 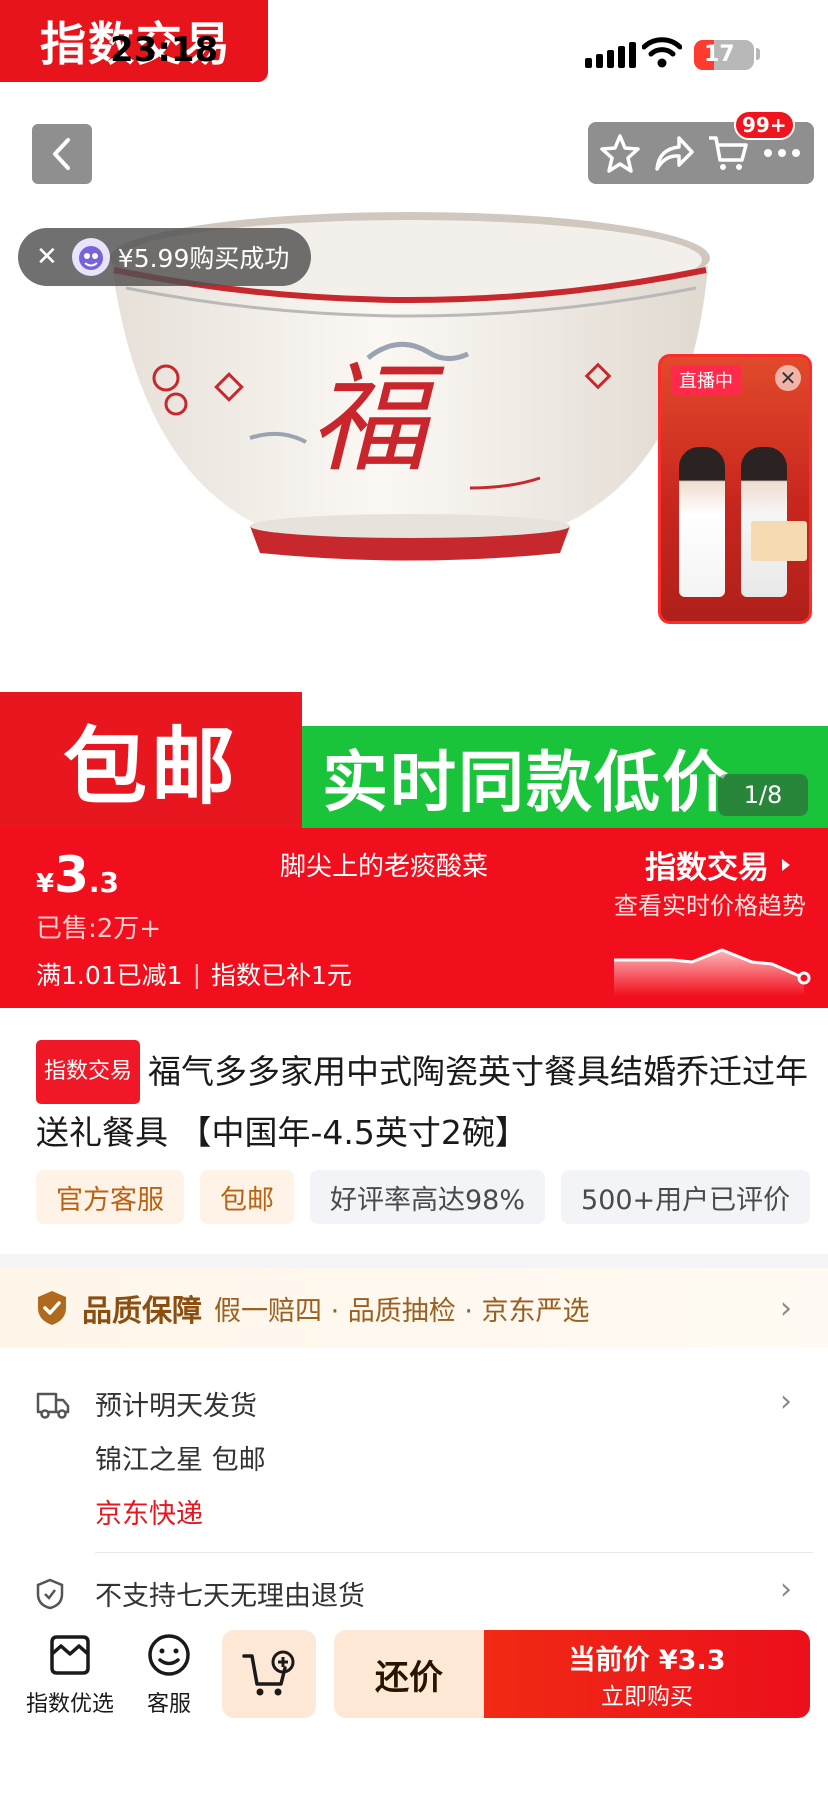 I want to click on chevron-left-icon, so click(x=61, y=154).